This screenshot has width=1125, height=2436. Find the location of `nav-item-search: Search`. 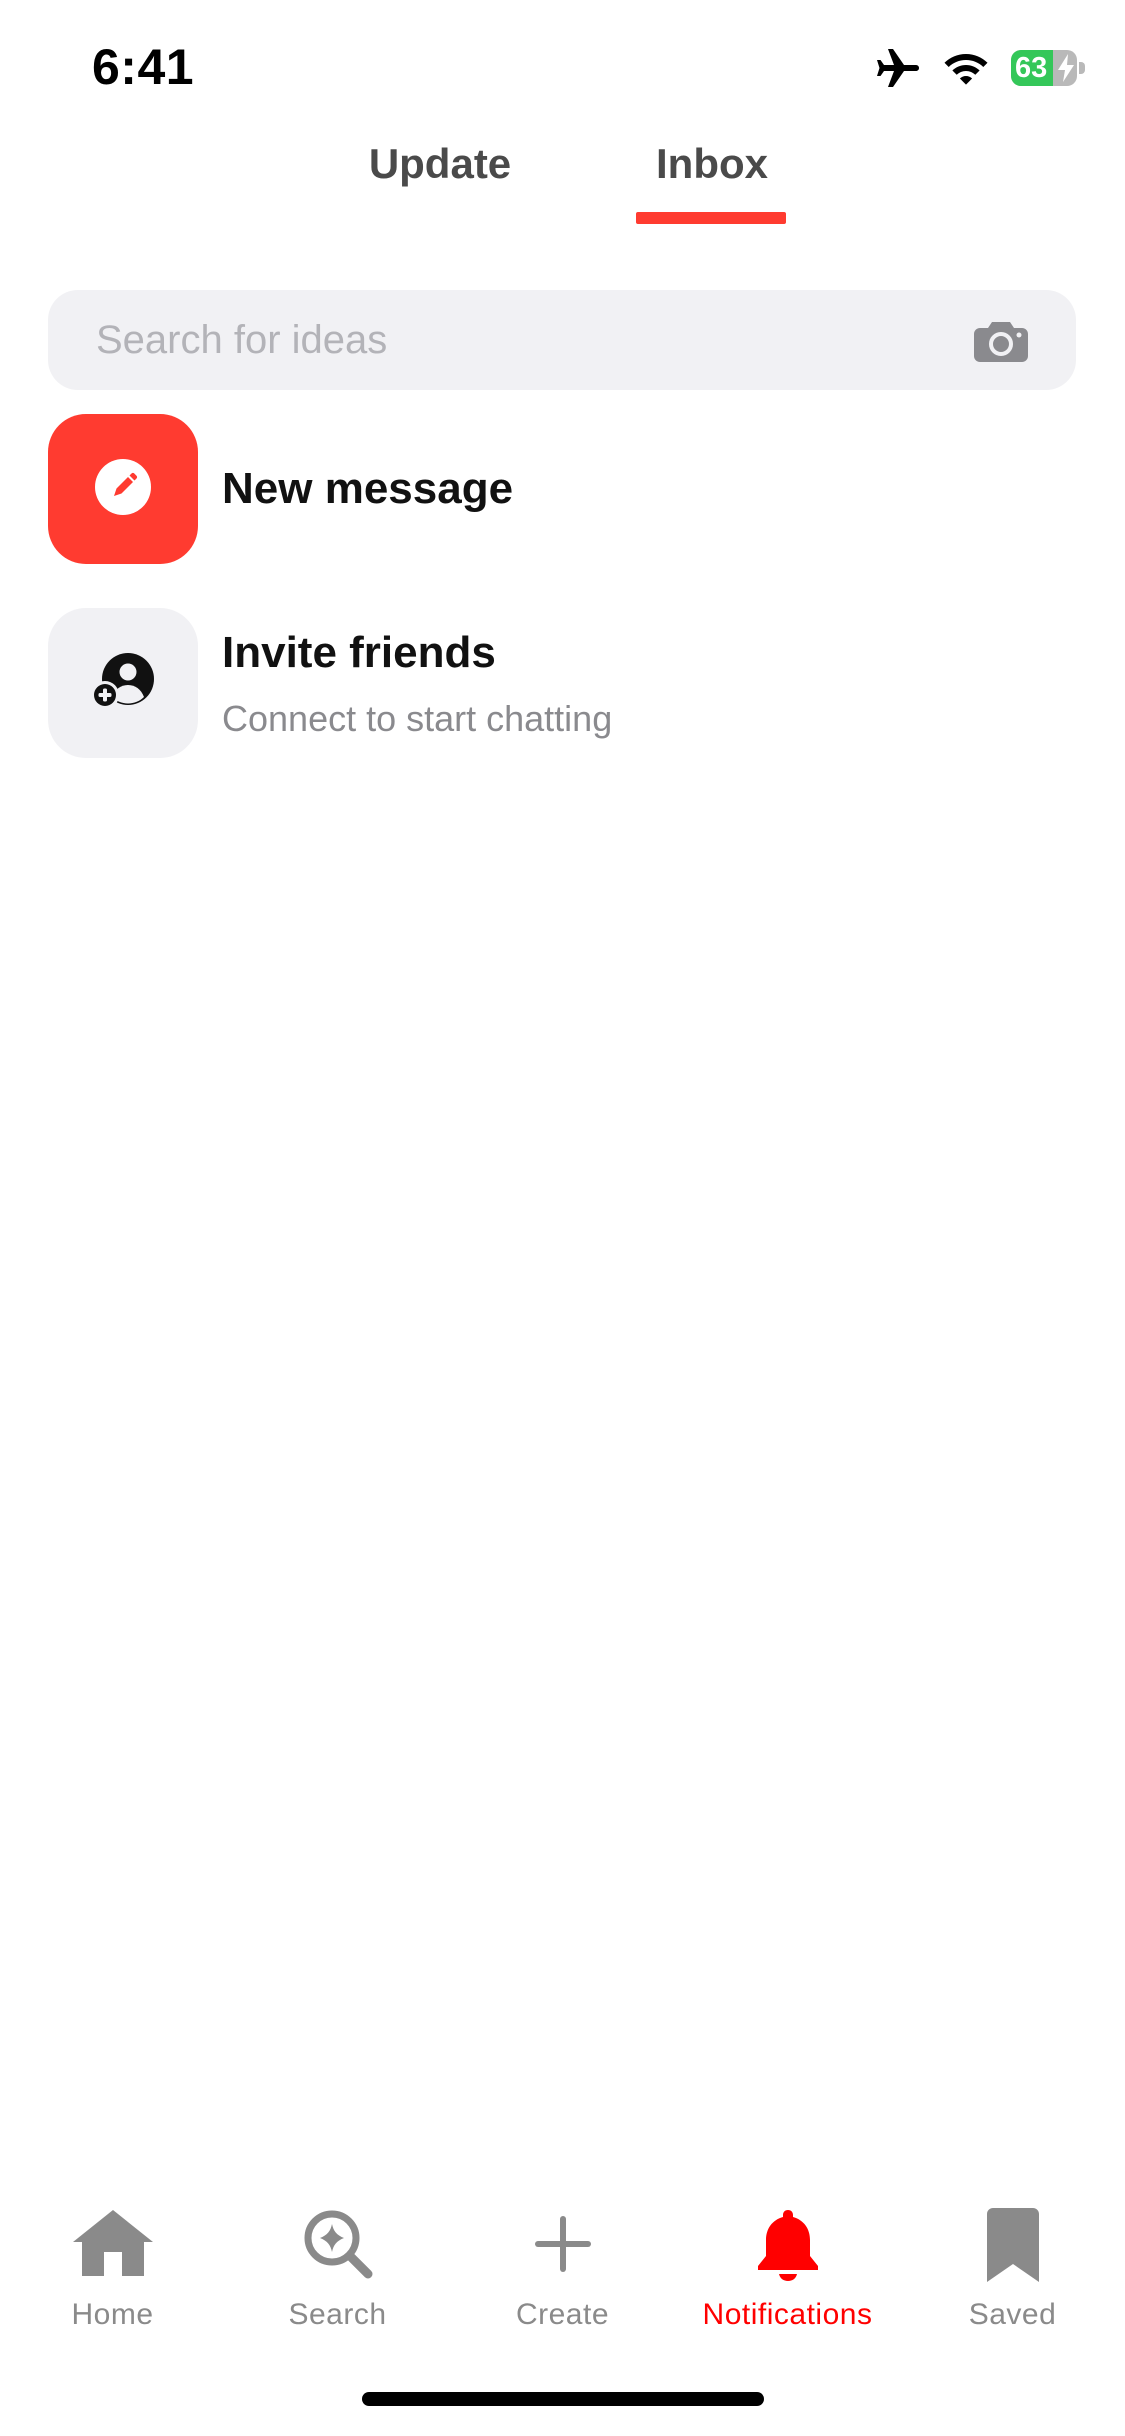

nav-item-search: Search is located at coordinates (337, 2265).